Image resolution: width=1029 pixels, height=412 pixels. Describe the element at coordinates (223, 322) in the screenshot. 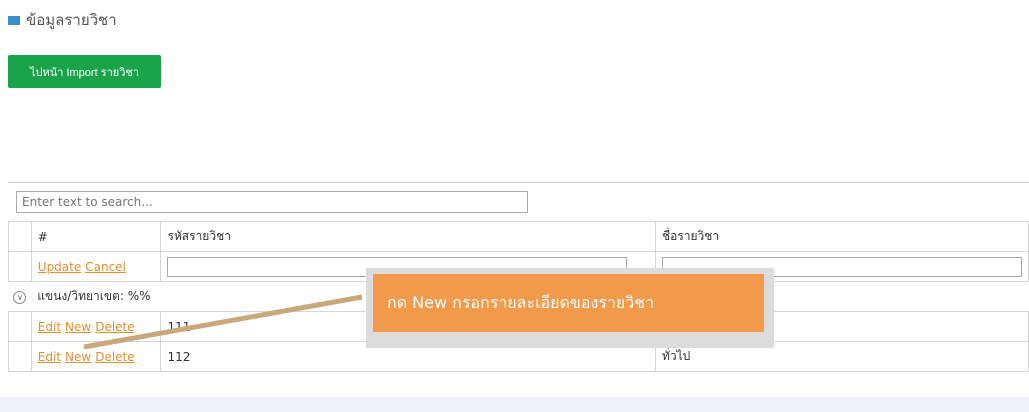

I see `callout-pointer-arrow` at that location.